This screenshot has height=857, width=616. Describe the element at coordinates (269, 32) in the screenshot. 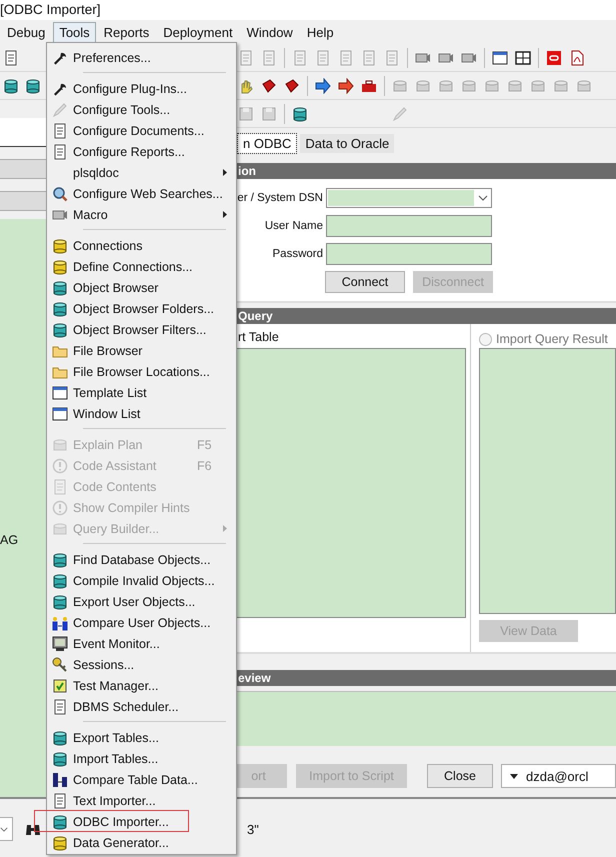

I see `menu-bar-item: Window` at that location.